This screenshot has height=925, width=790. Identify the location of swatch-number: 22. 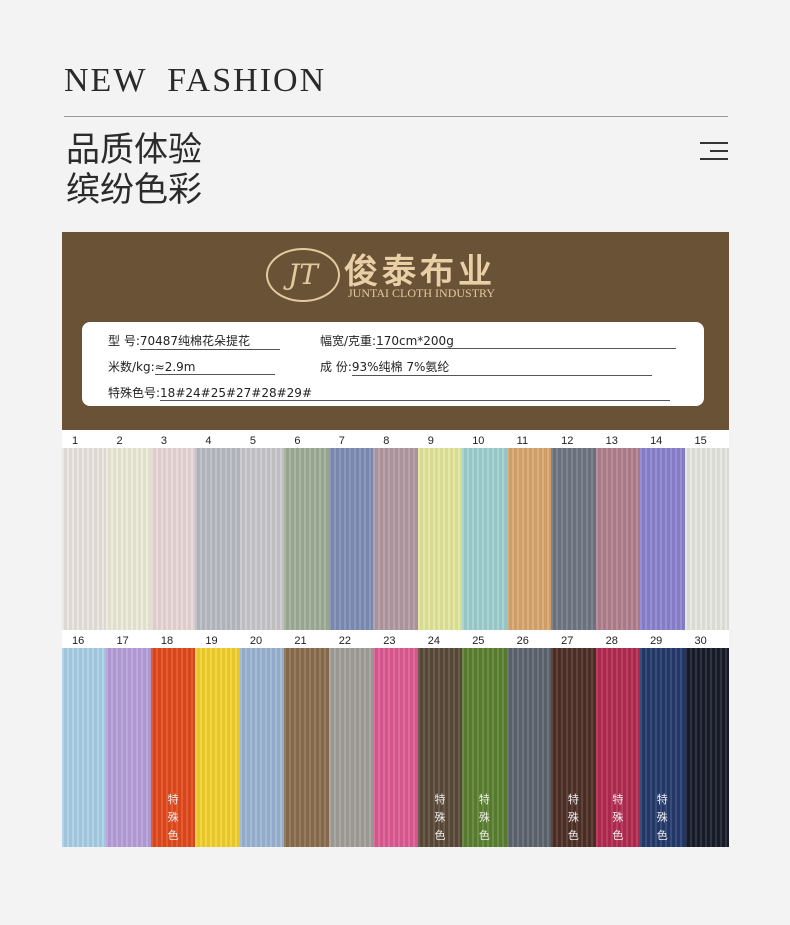
(345, 641).